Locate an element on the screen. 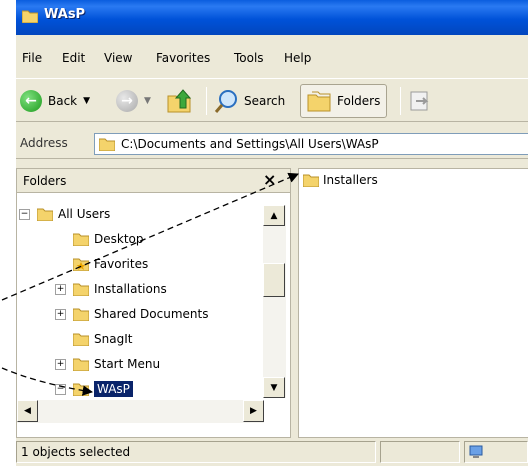 Image resolution: width=528 pixels, height=466 pixels. window-title: WAsP is located at coordinates (65, 14).